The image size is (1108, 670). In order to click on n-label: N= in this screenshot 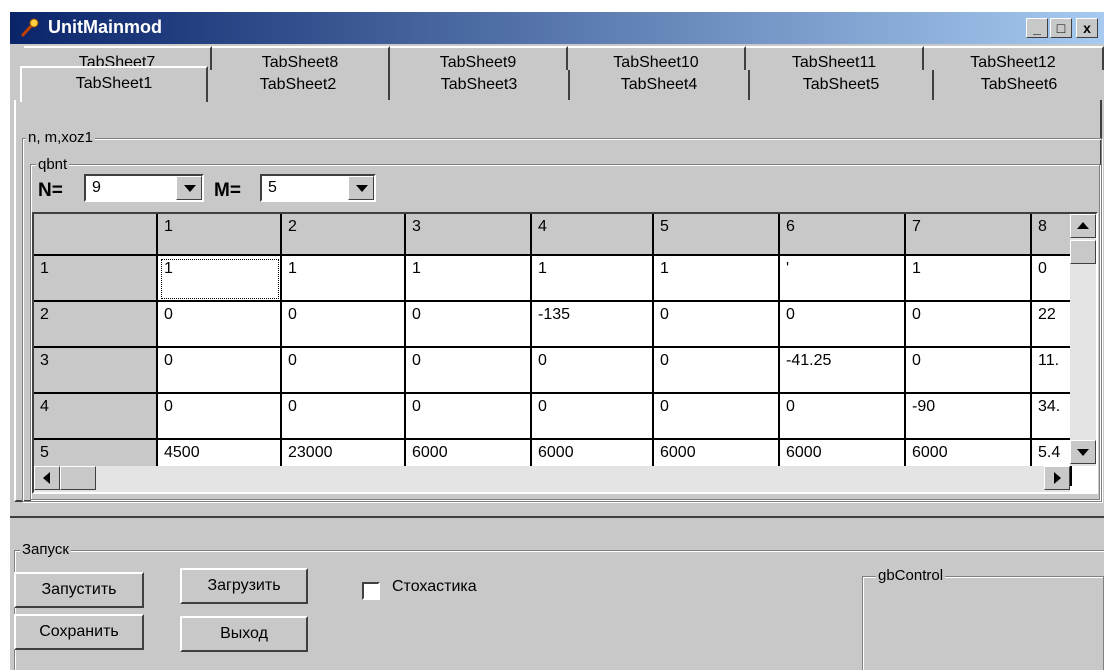, I will do `click(50, 190)`.